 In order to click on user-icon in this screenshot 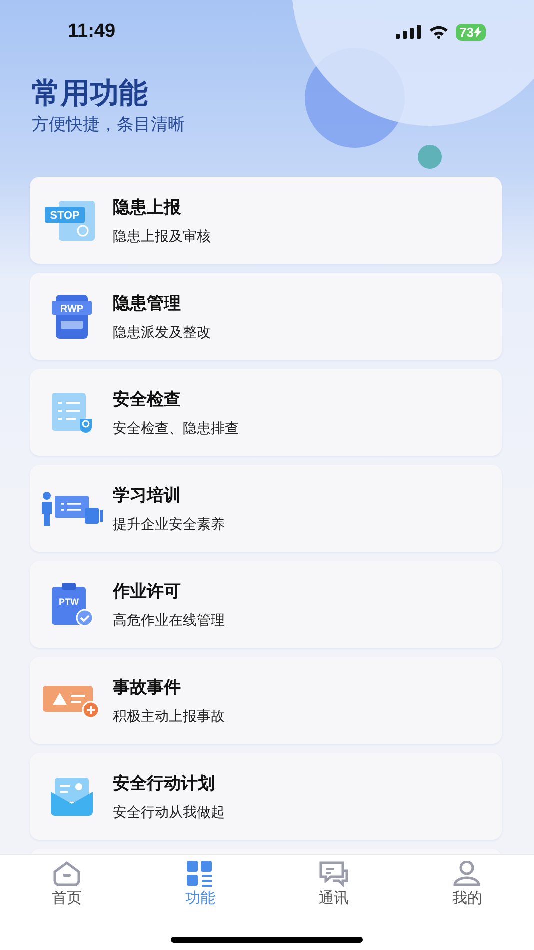, I will do `click(467, 873)`.